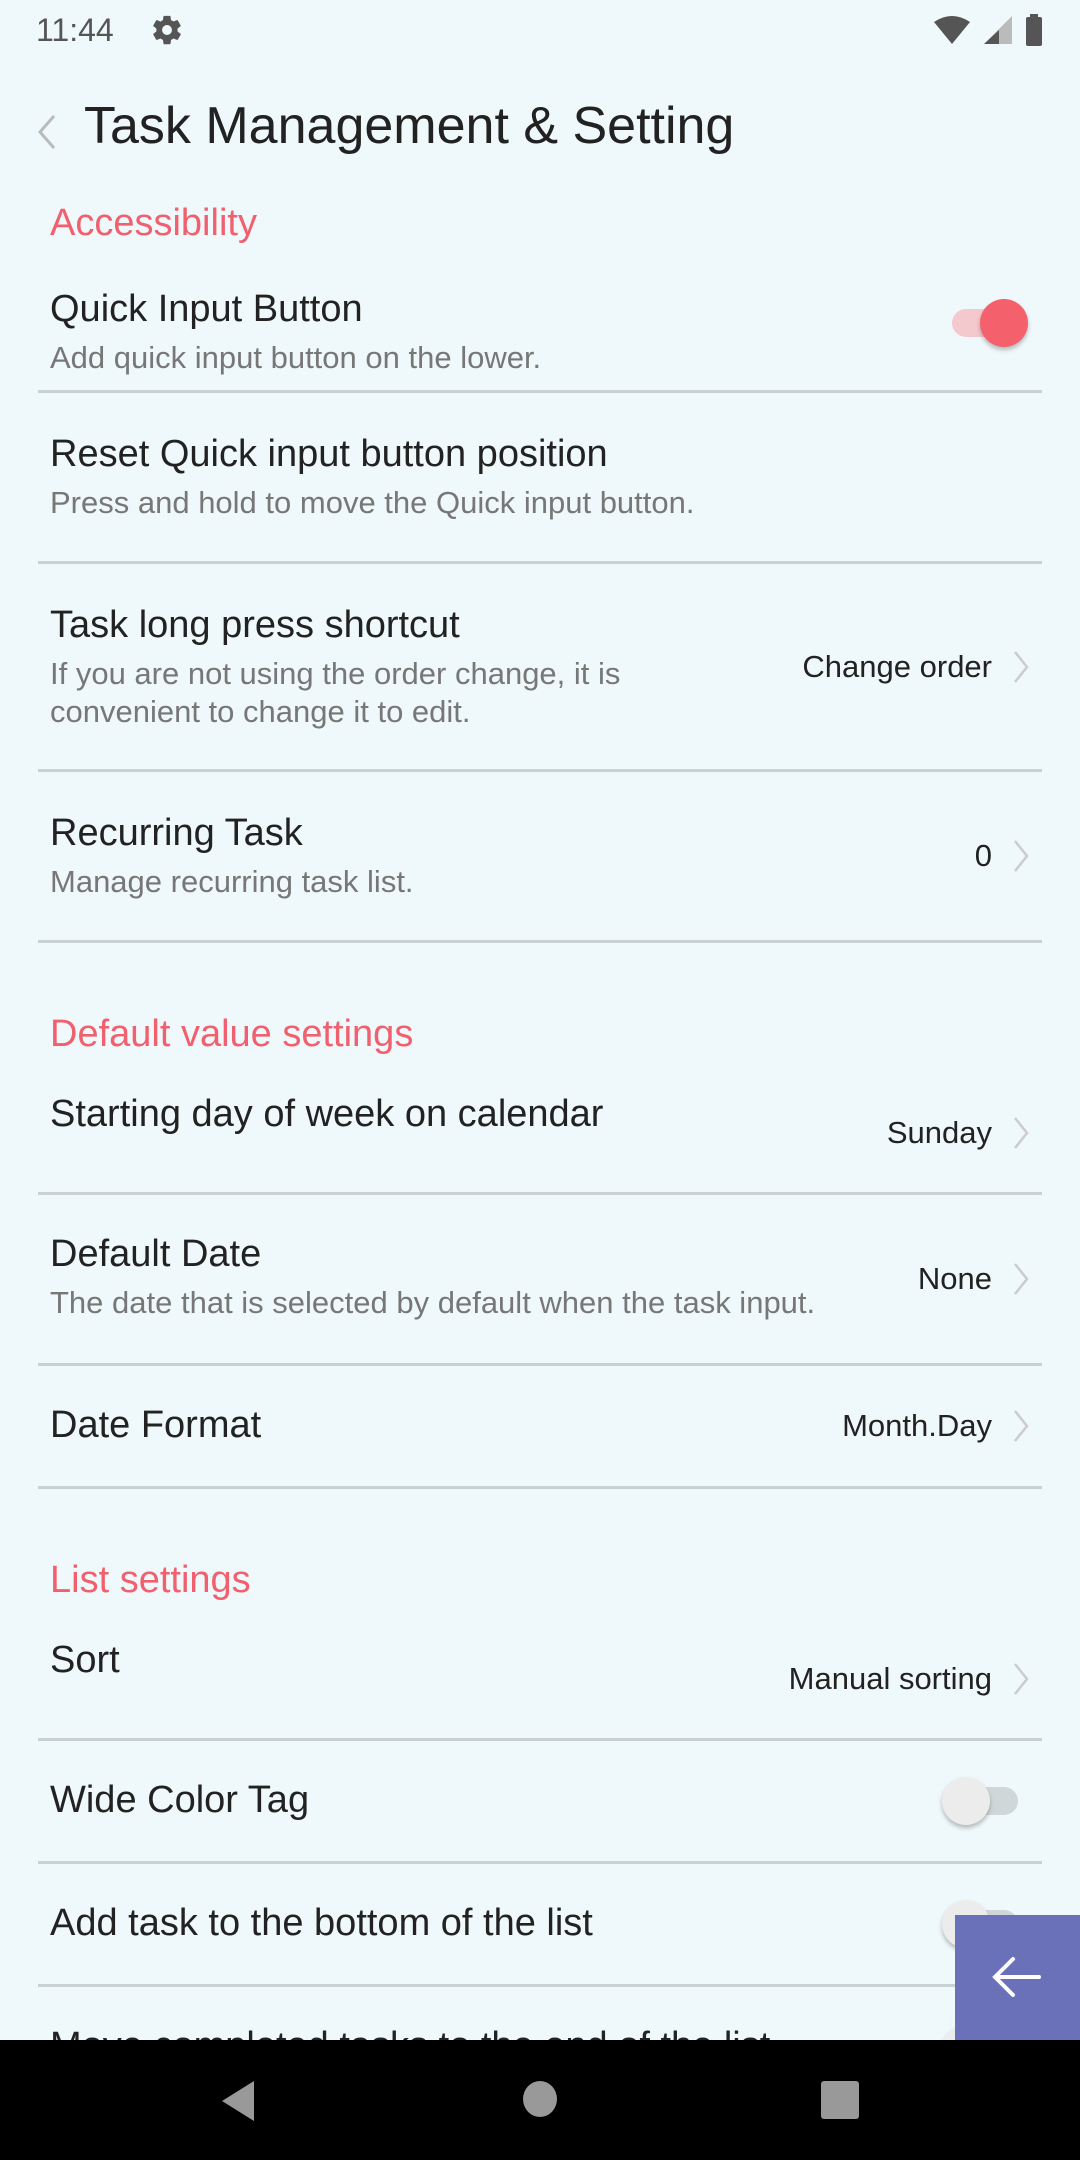 This screenshot has width=1080, height=2160. What do you see at coordinates (232, 881) in the screenshot?
I see `row-subtitle: Manage recurring task list.` at bounding box center [232, 881].